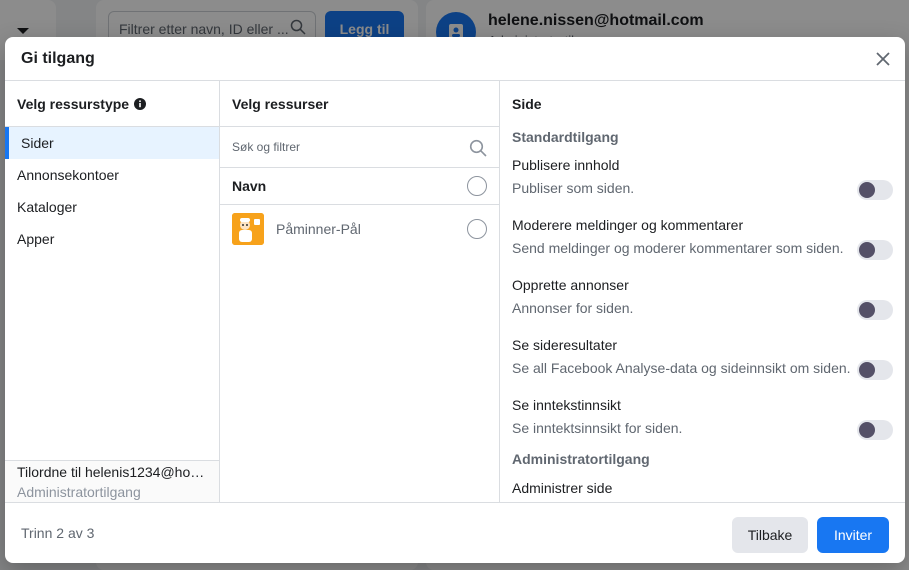  I want to click on search-icon, so click(478, 148).